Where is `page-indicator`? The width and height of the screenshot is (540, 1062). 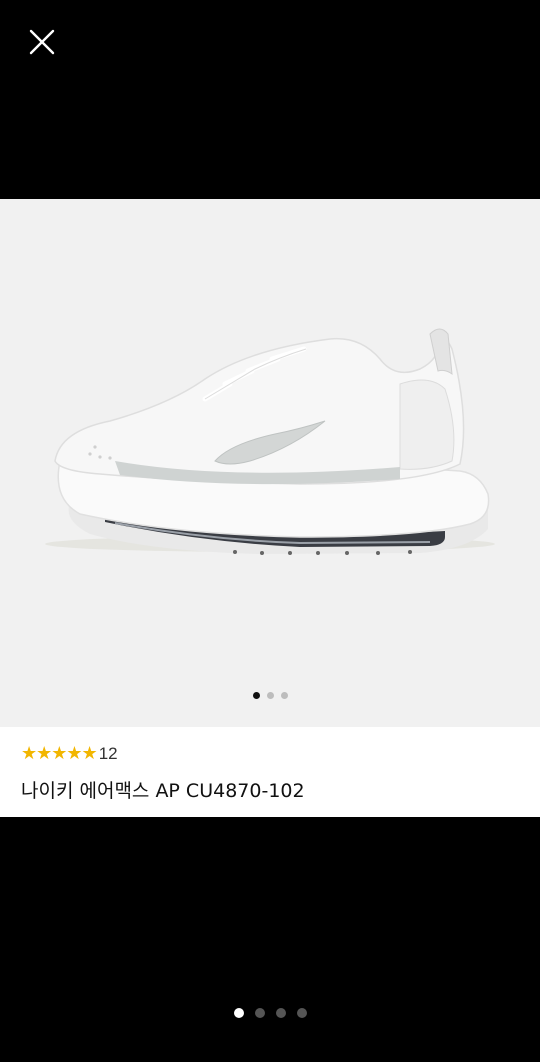
page-indicator is located at coordinates (270, 1013).